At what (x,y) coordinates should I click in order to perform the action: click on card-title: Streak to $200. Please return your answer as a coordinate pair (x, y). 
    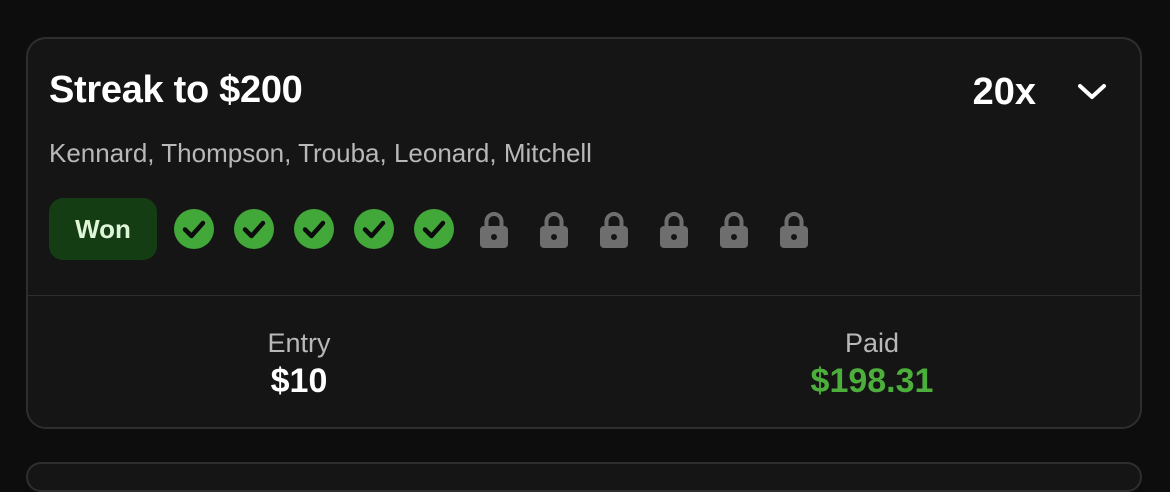
    Looking at the image, I should click on (176, 90).